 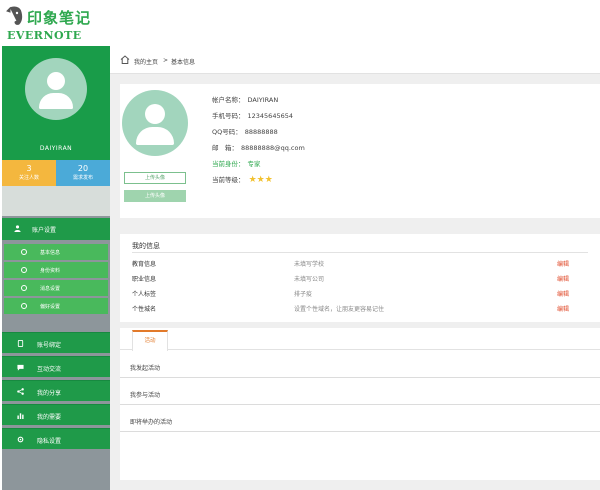 What do you see at coordinates (228, 116) in the screenshot?
I see `field-label: 手机号码：` at bounding box center [228, 116].